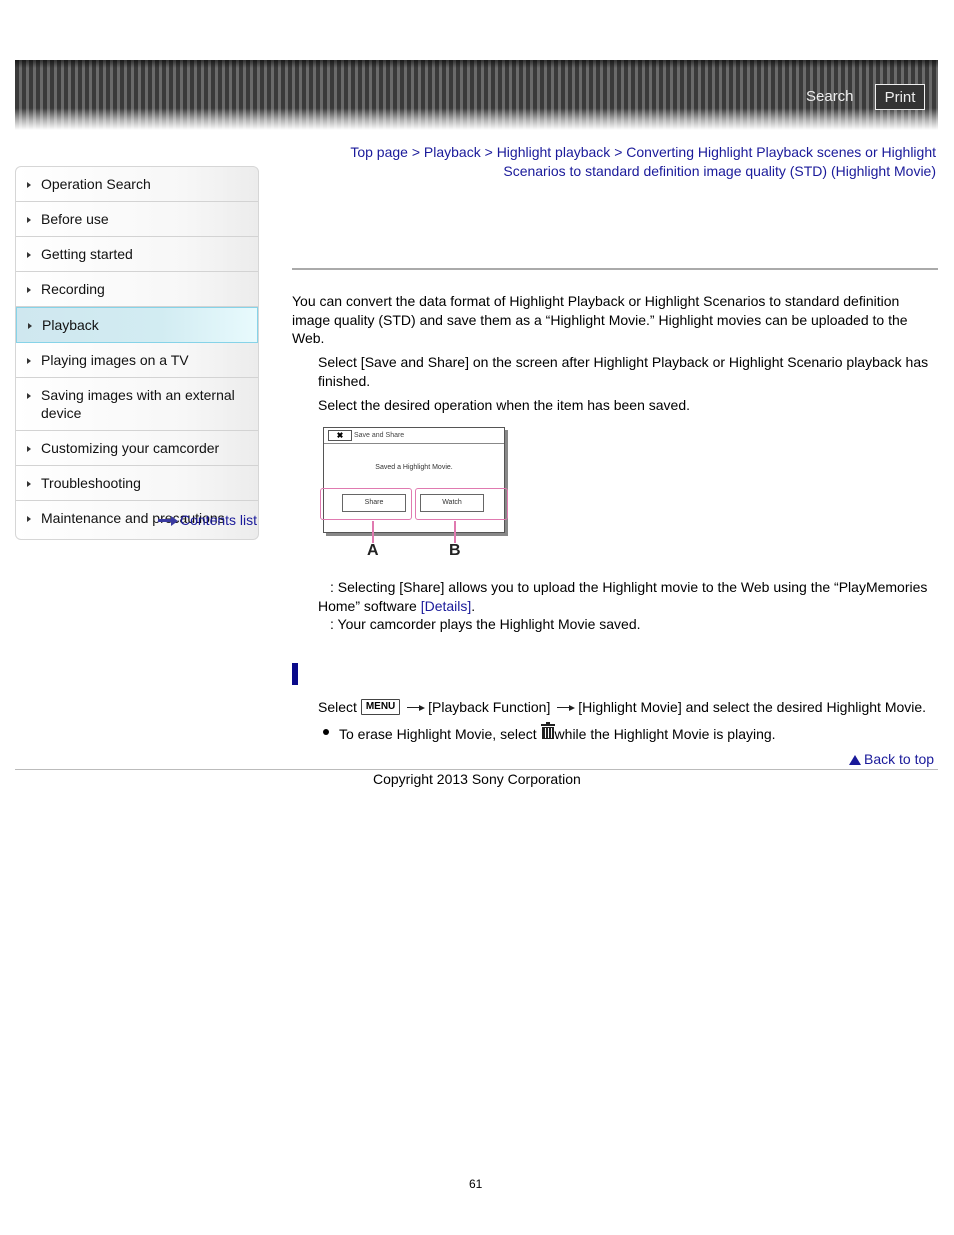 The height and width of the screenshot is (1235, 954). I want to click on sidebar-item-recording: Recording, so click(137, 289).